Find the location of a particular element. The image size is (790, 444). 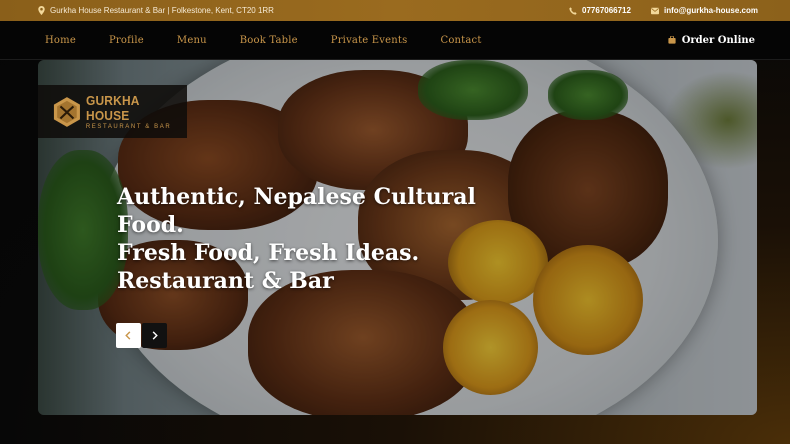

email-text: info@gurkha-house.com is located at coordinates (710, 10).